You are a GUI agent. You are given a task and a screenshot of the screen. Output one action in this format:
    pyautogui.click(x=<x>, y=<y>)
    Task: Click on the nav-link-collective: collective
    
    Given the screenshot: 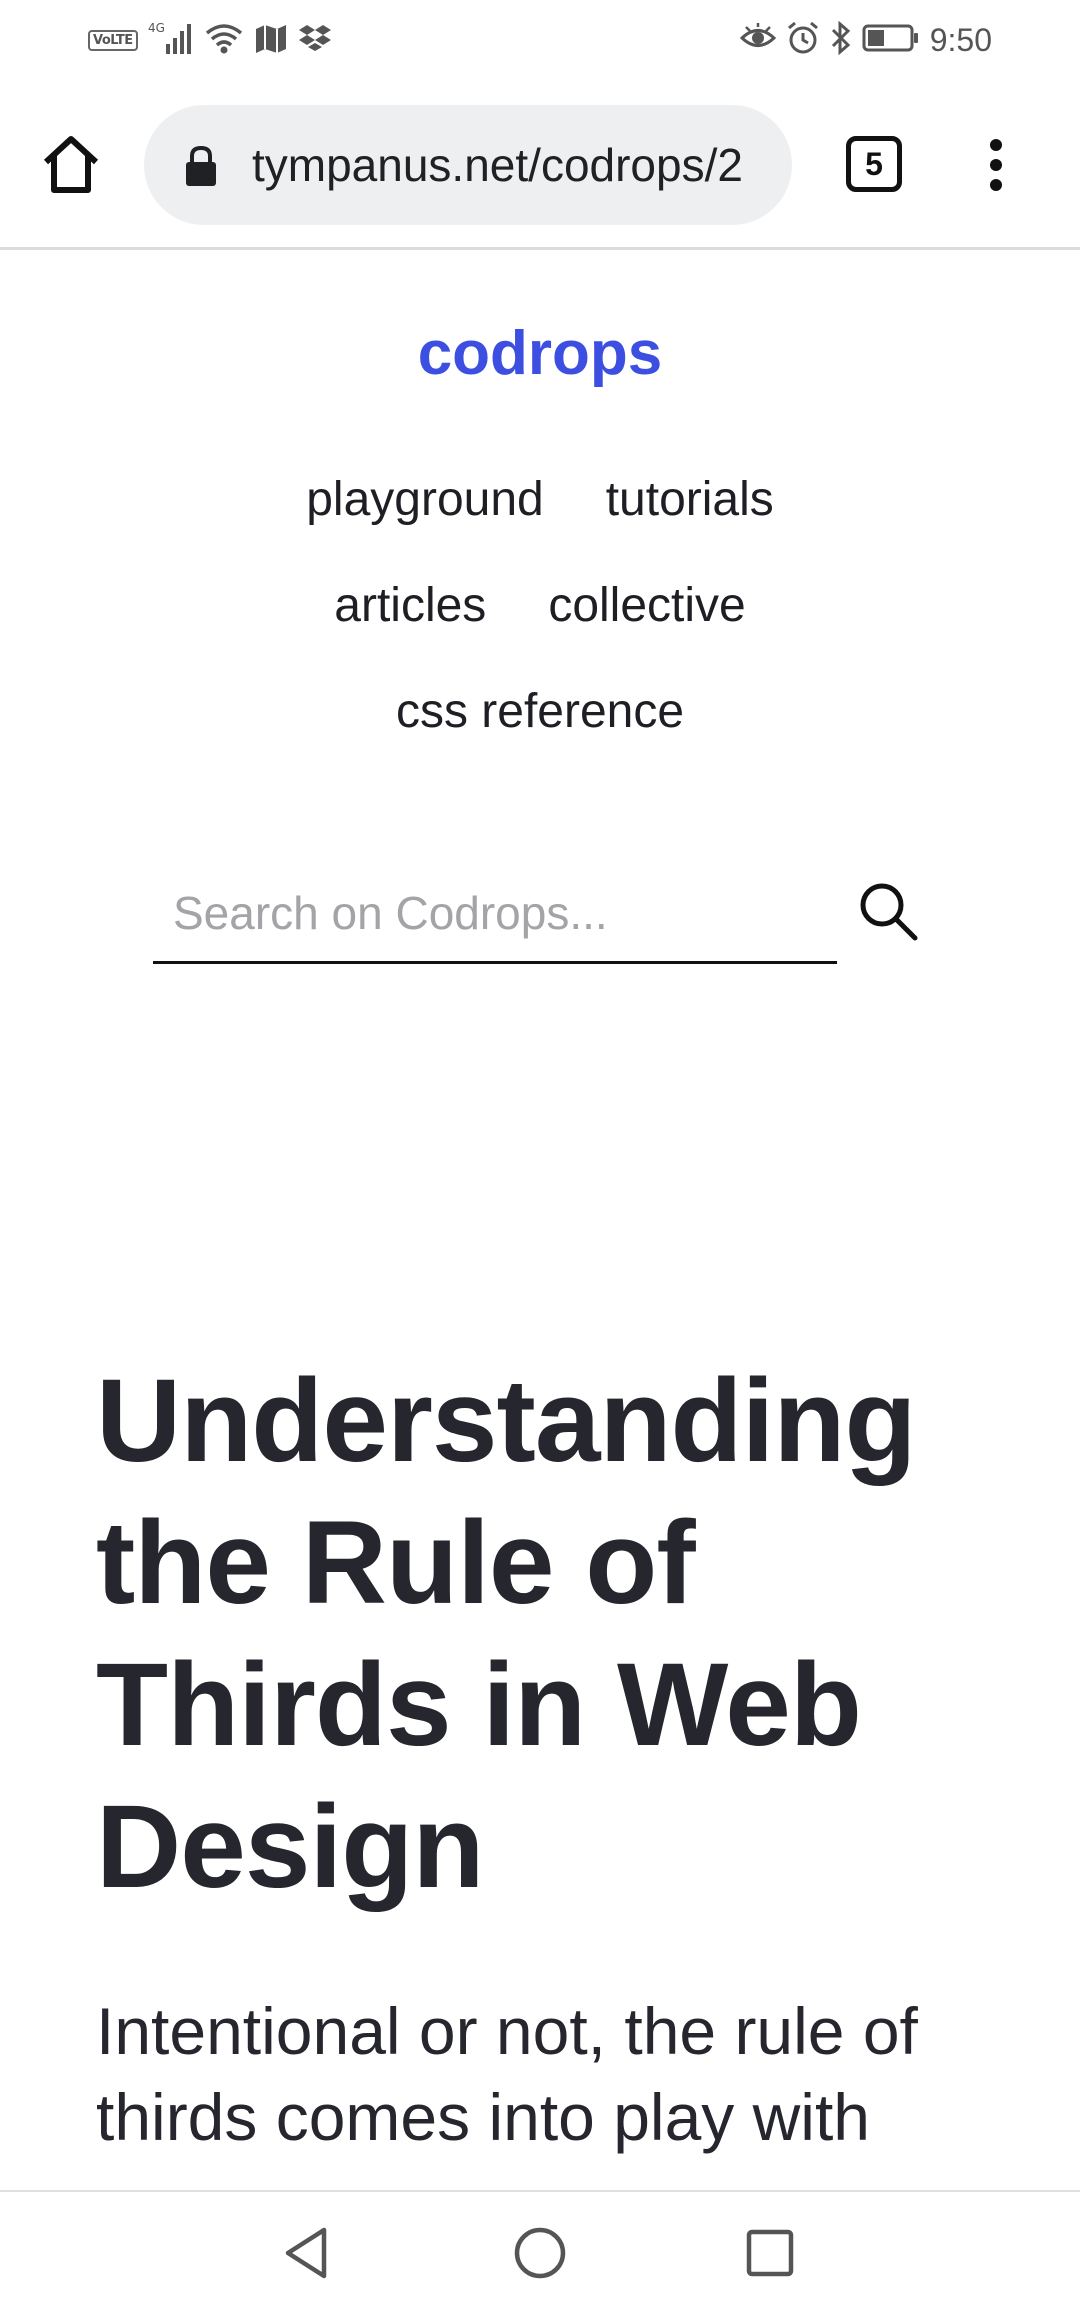 What is the action you would take?
    pyautogui.click(x=646, y=605)
    